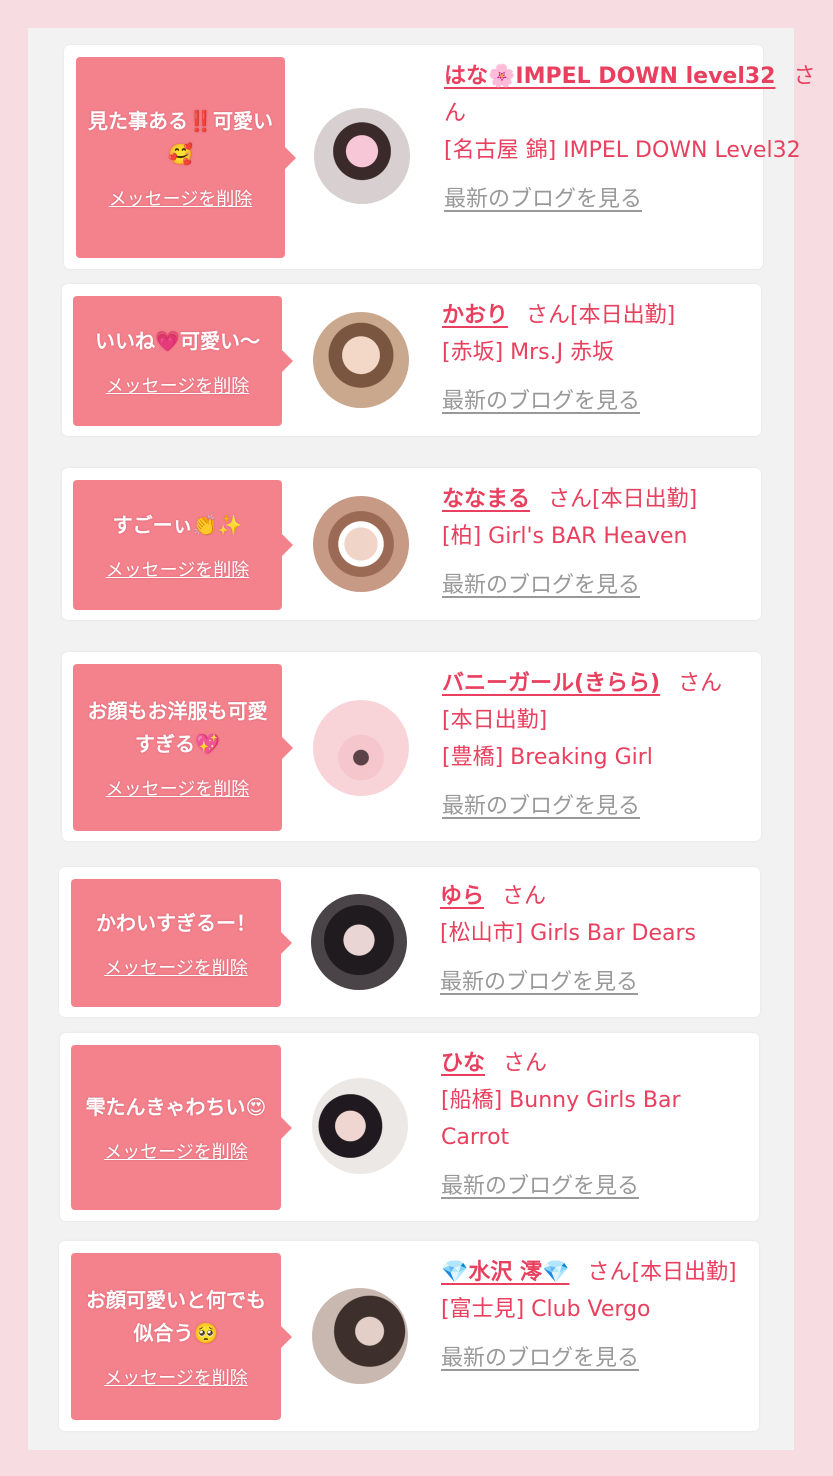  Describe the element at coordinates (462, 896) in the screenshot. I see `cast-name-link: ゆら` at that location.